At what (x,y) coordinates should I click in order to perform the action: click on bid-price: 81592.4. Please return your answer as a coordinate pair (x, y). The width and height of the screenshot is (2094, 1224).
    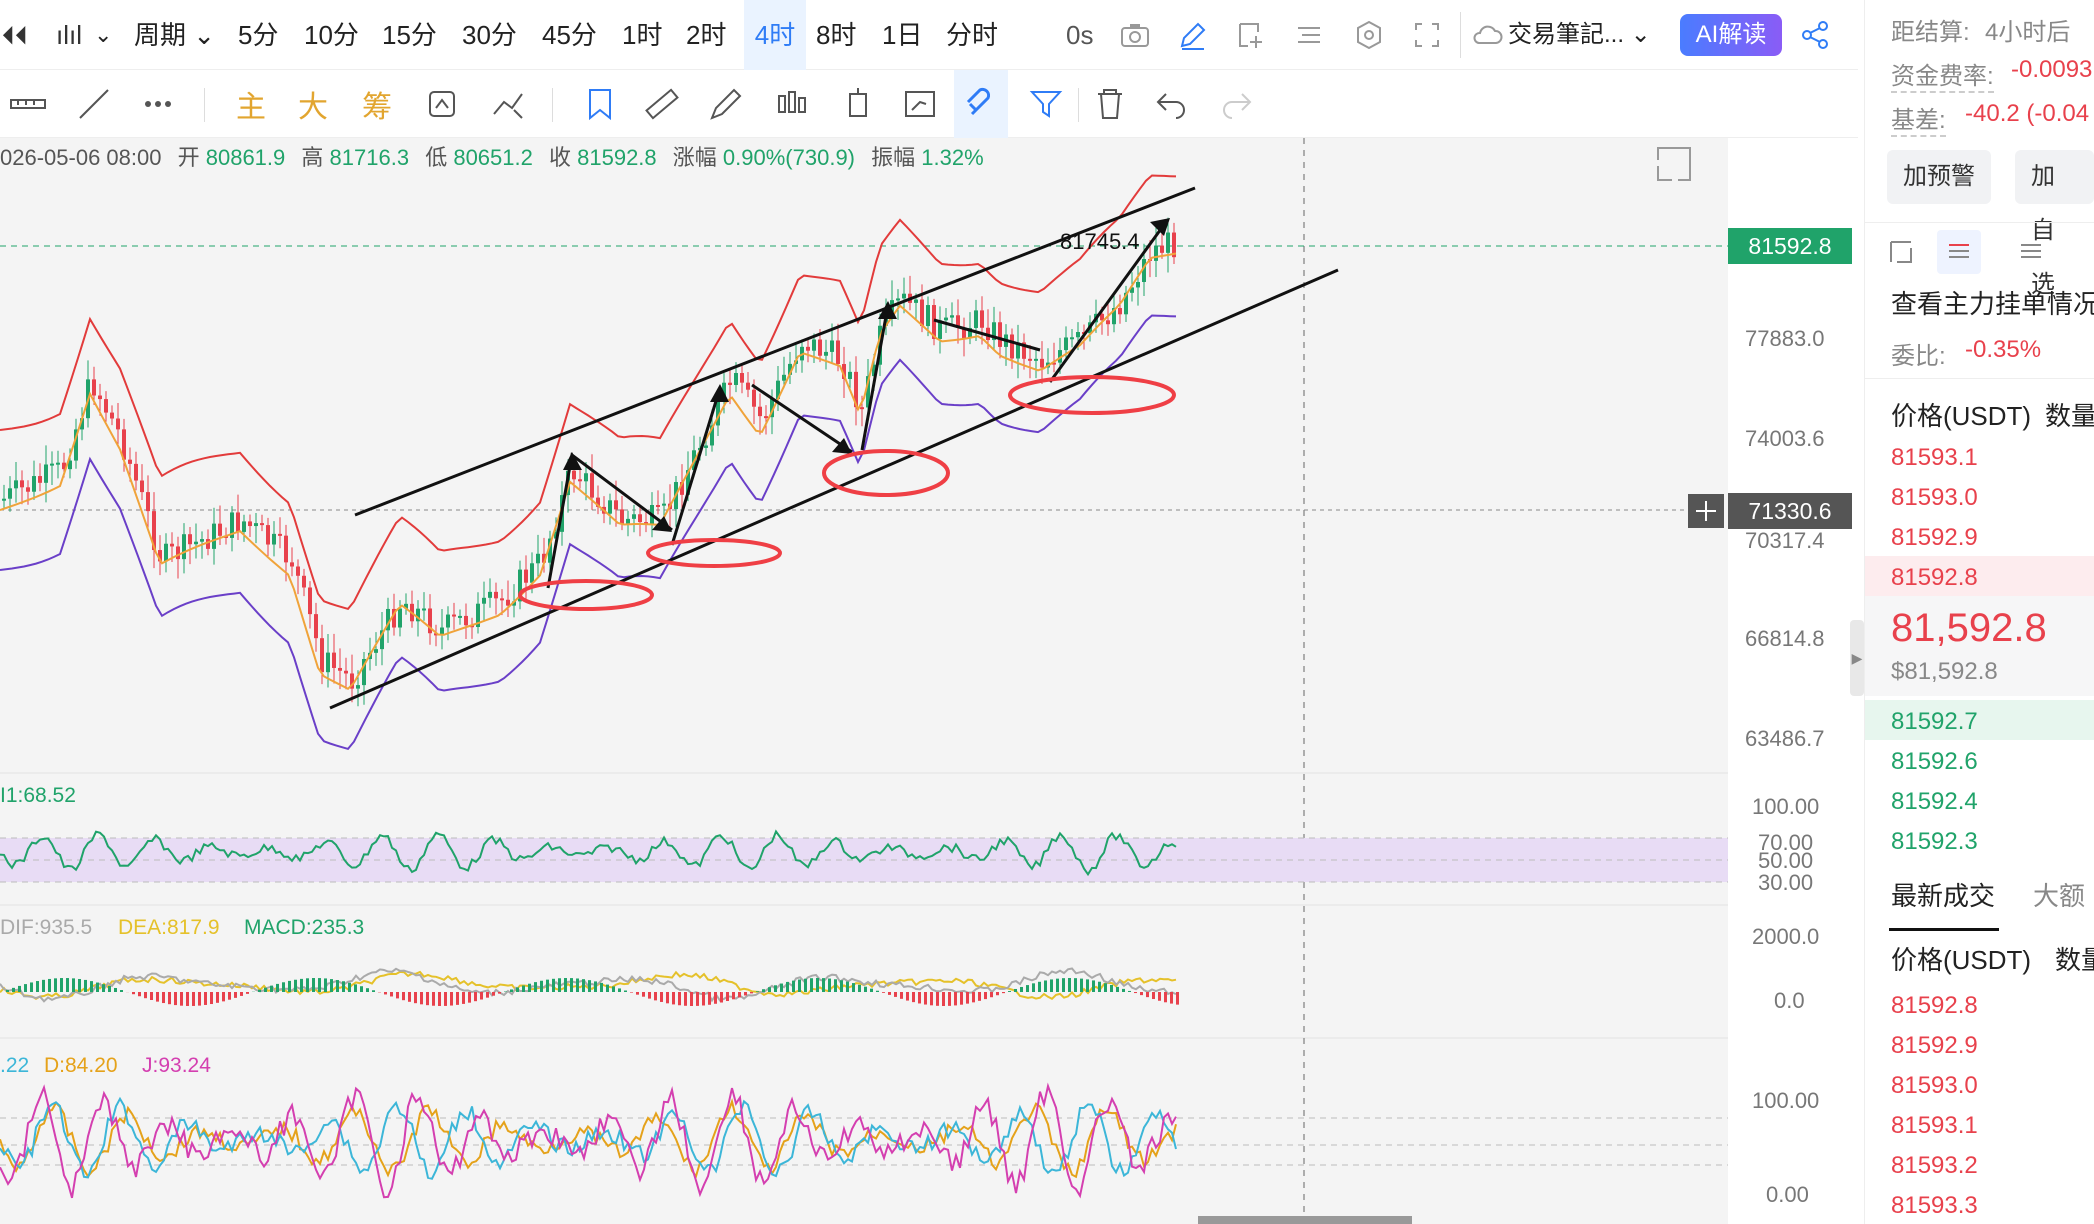
    Looking at the image, I should click on (1934, 802).